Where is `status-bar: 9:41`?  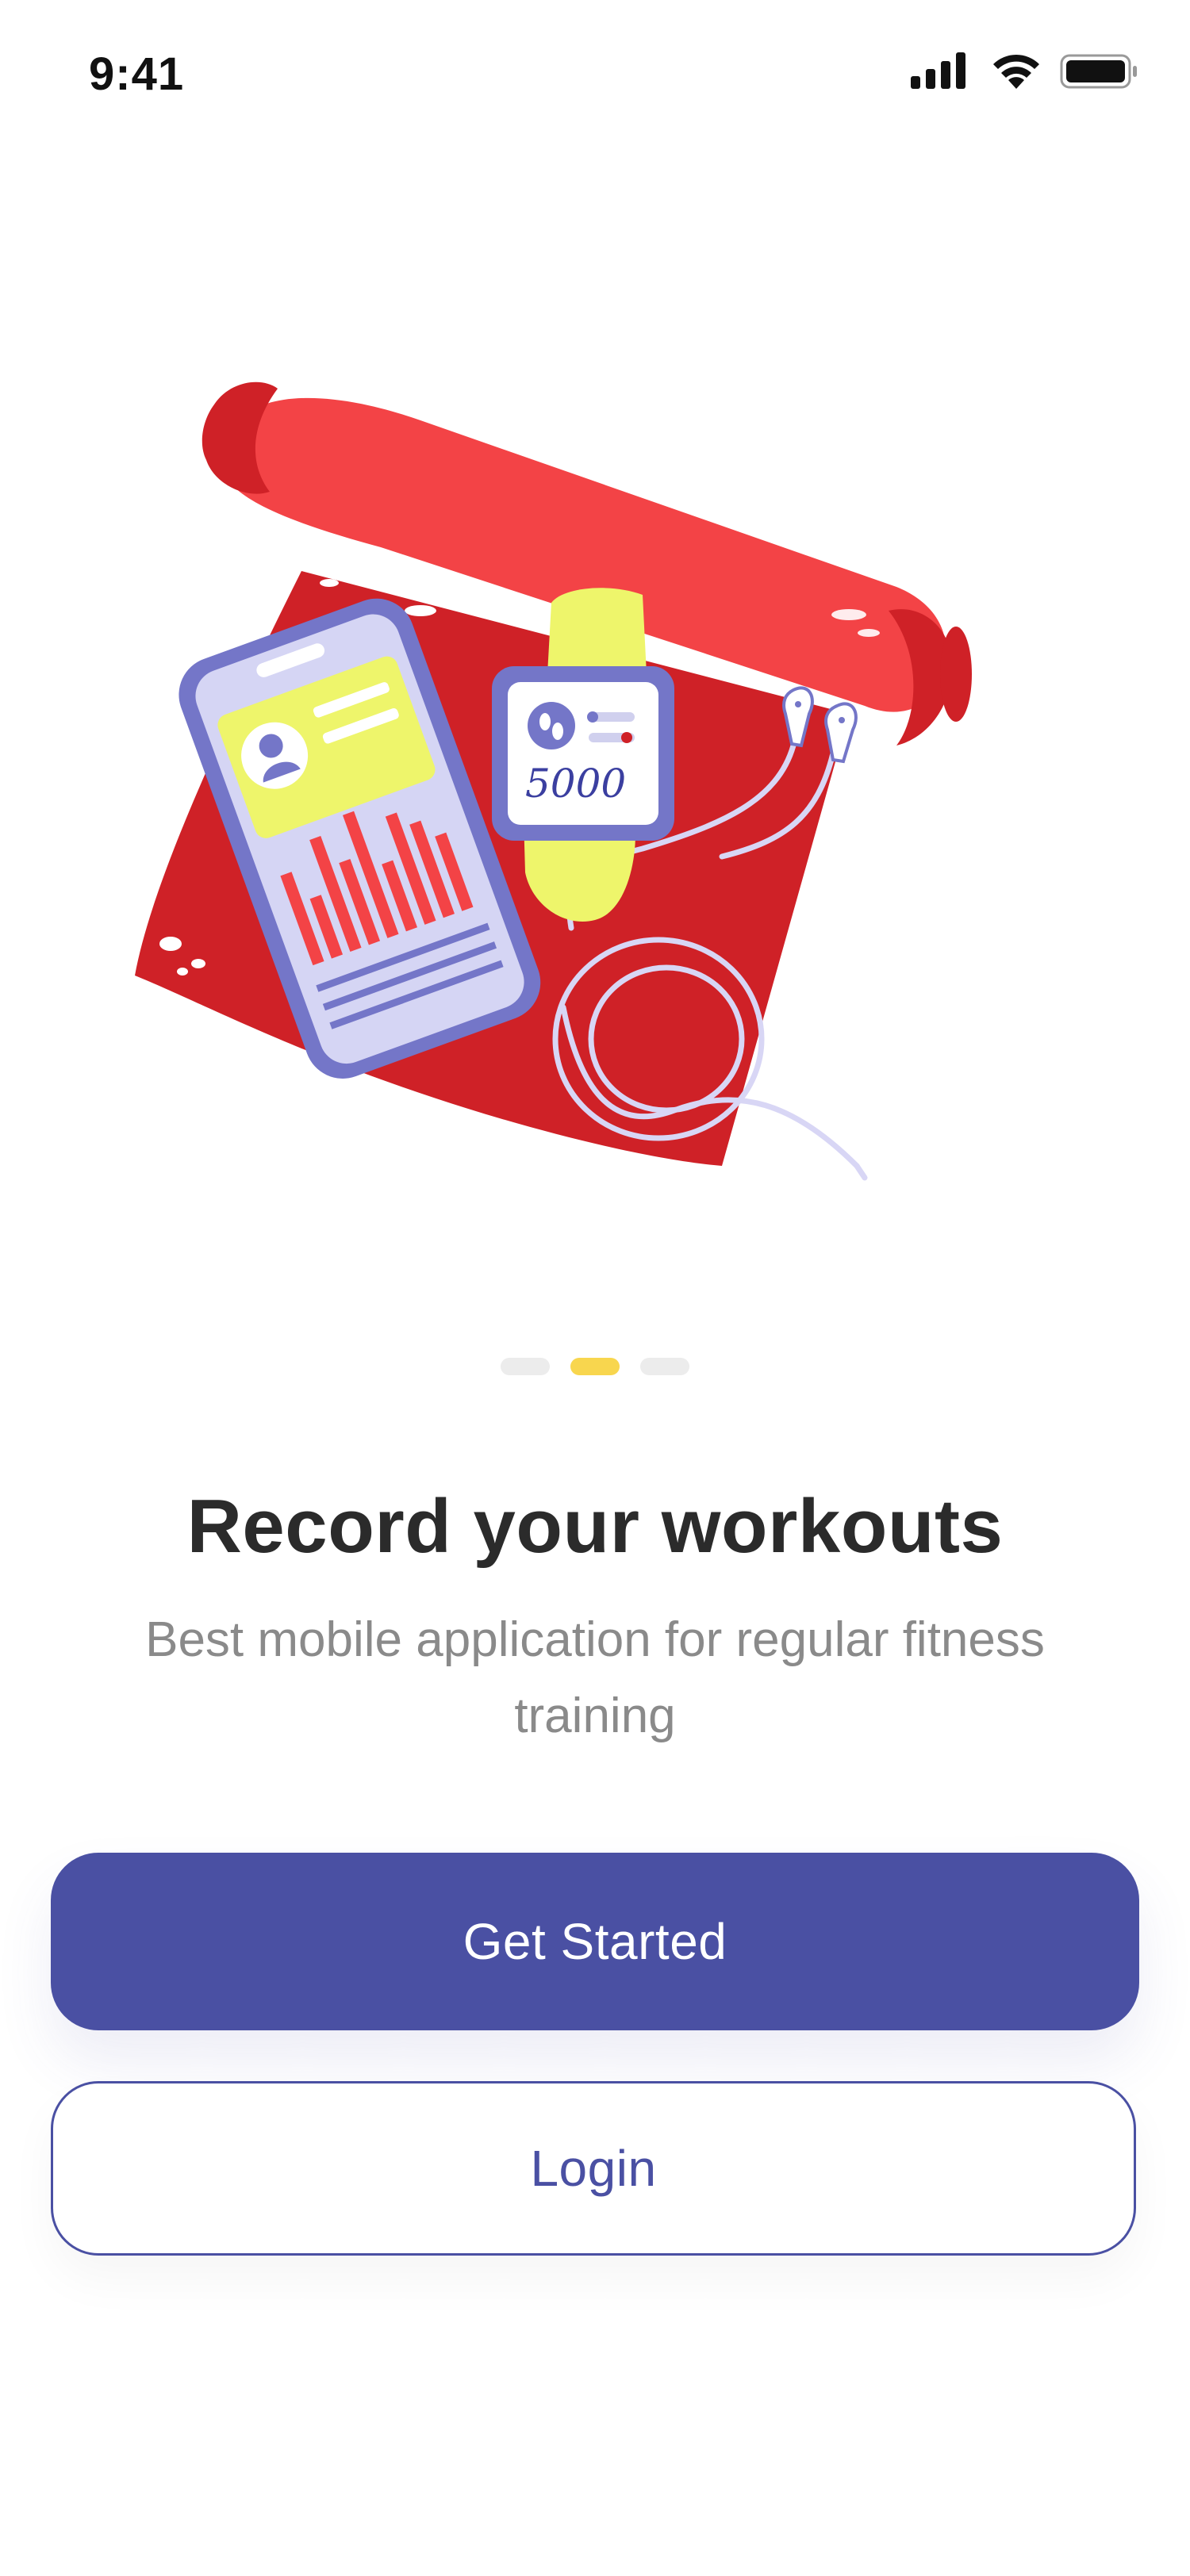
status-bar: 9:41 is located at coordinates (595, 75).